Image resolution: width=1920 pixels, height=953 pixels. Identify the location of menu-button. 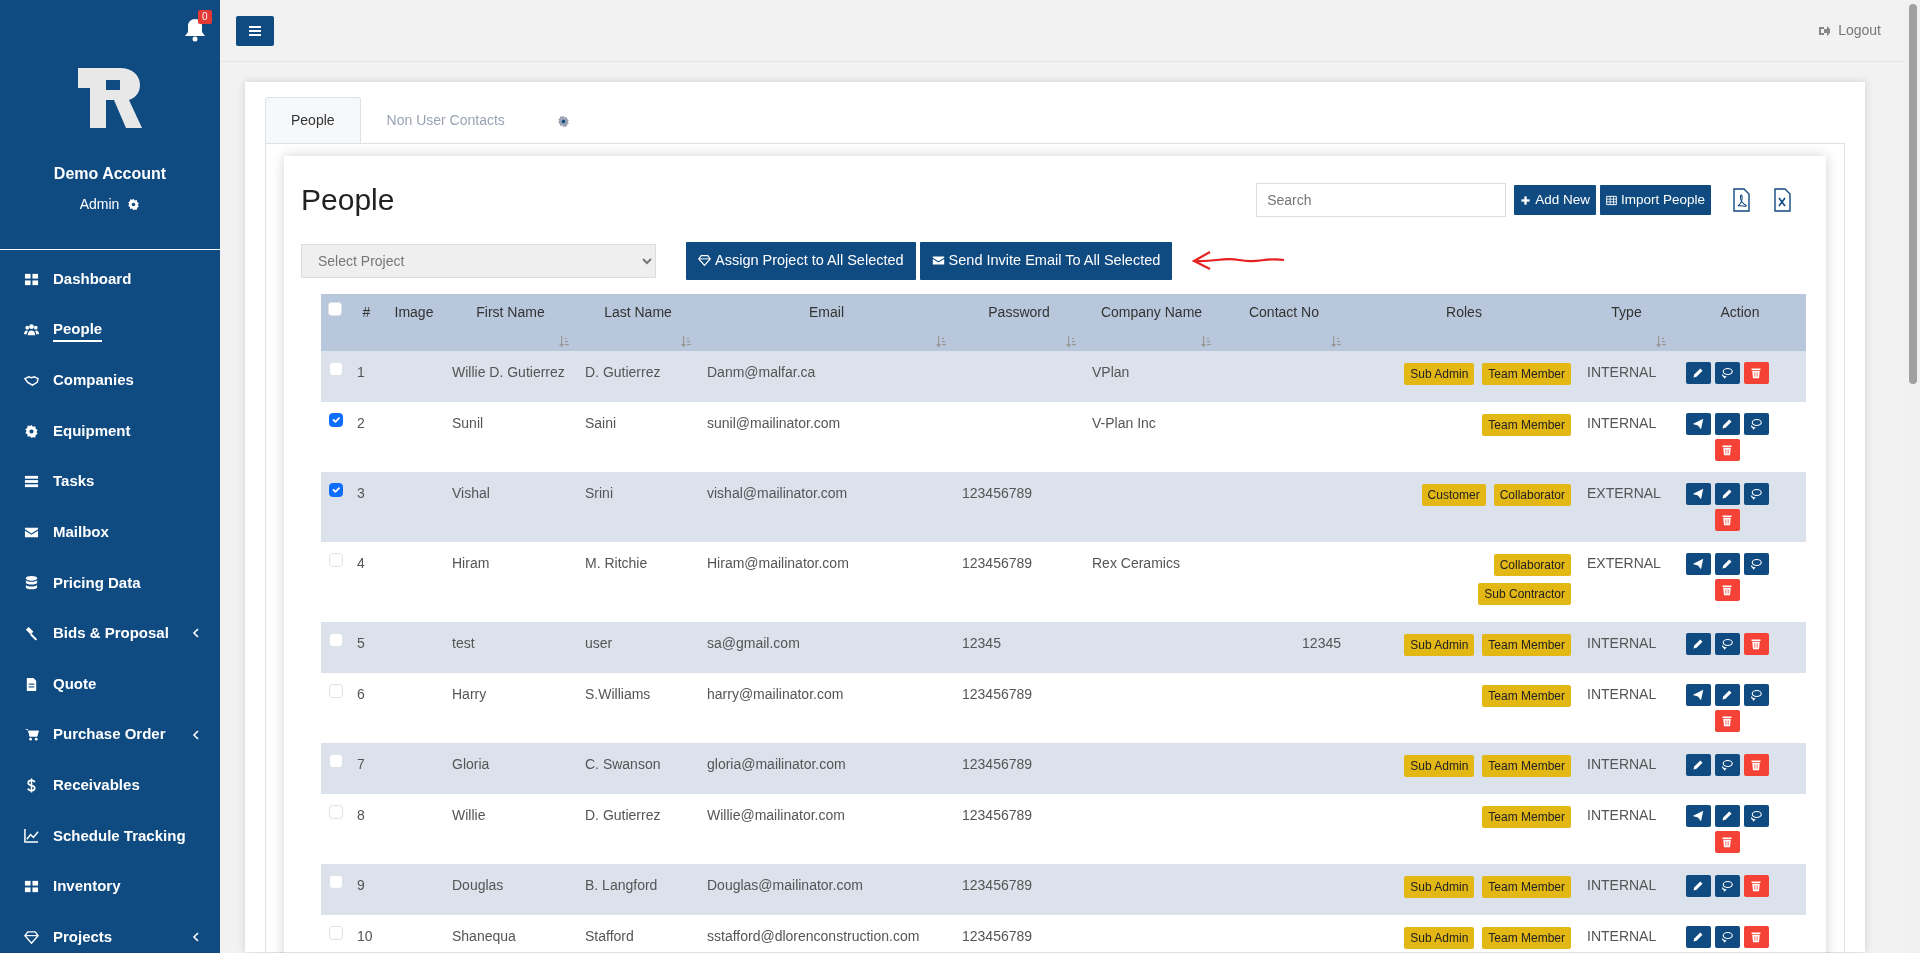
(255, 30).